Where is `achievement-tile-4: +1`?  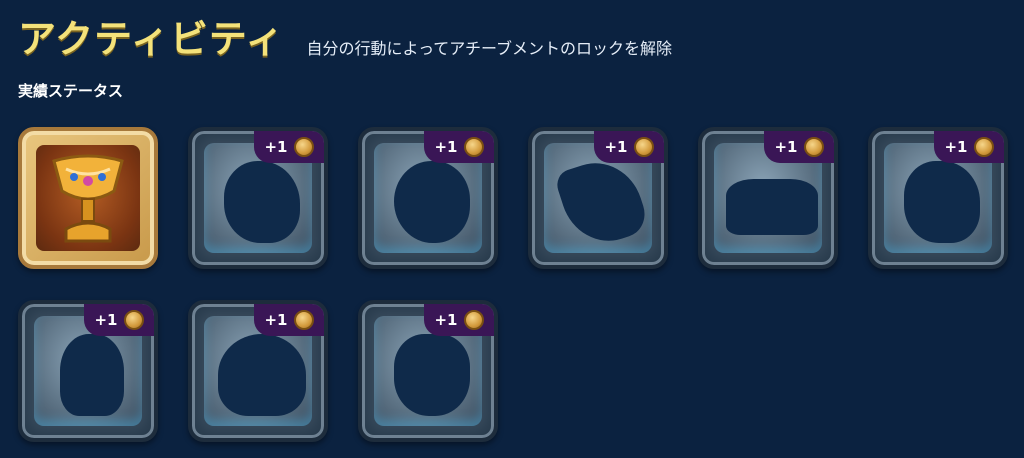
achievement-tile-4: +1 is located at coordinates (598, 198).